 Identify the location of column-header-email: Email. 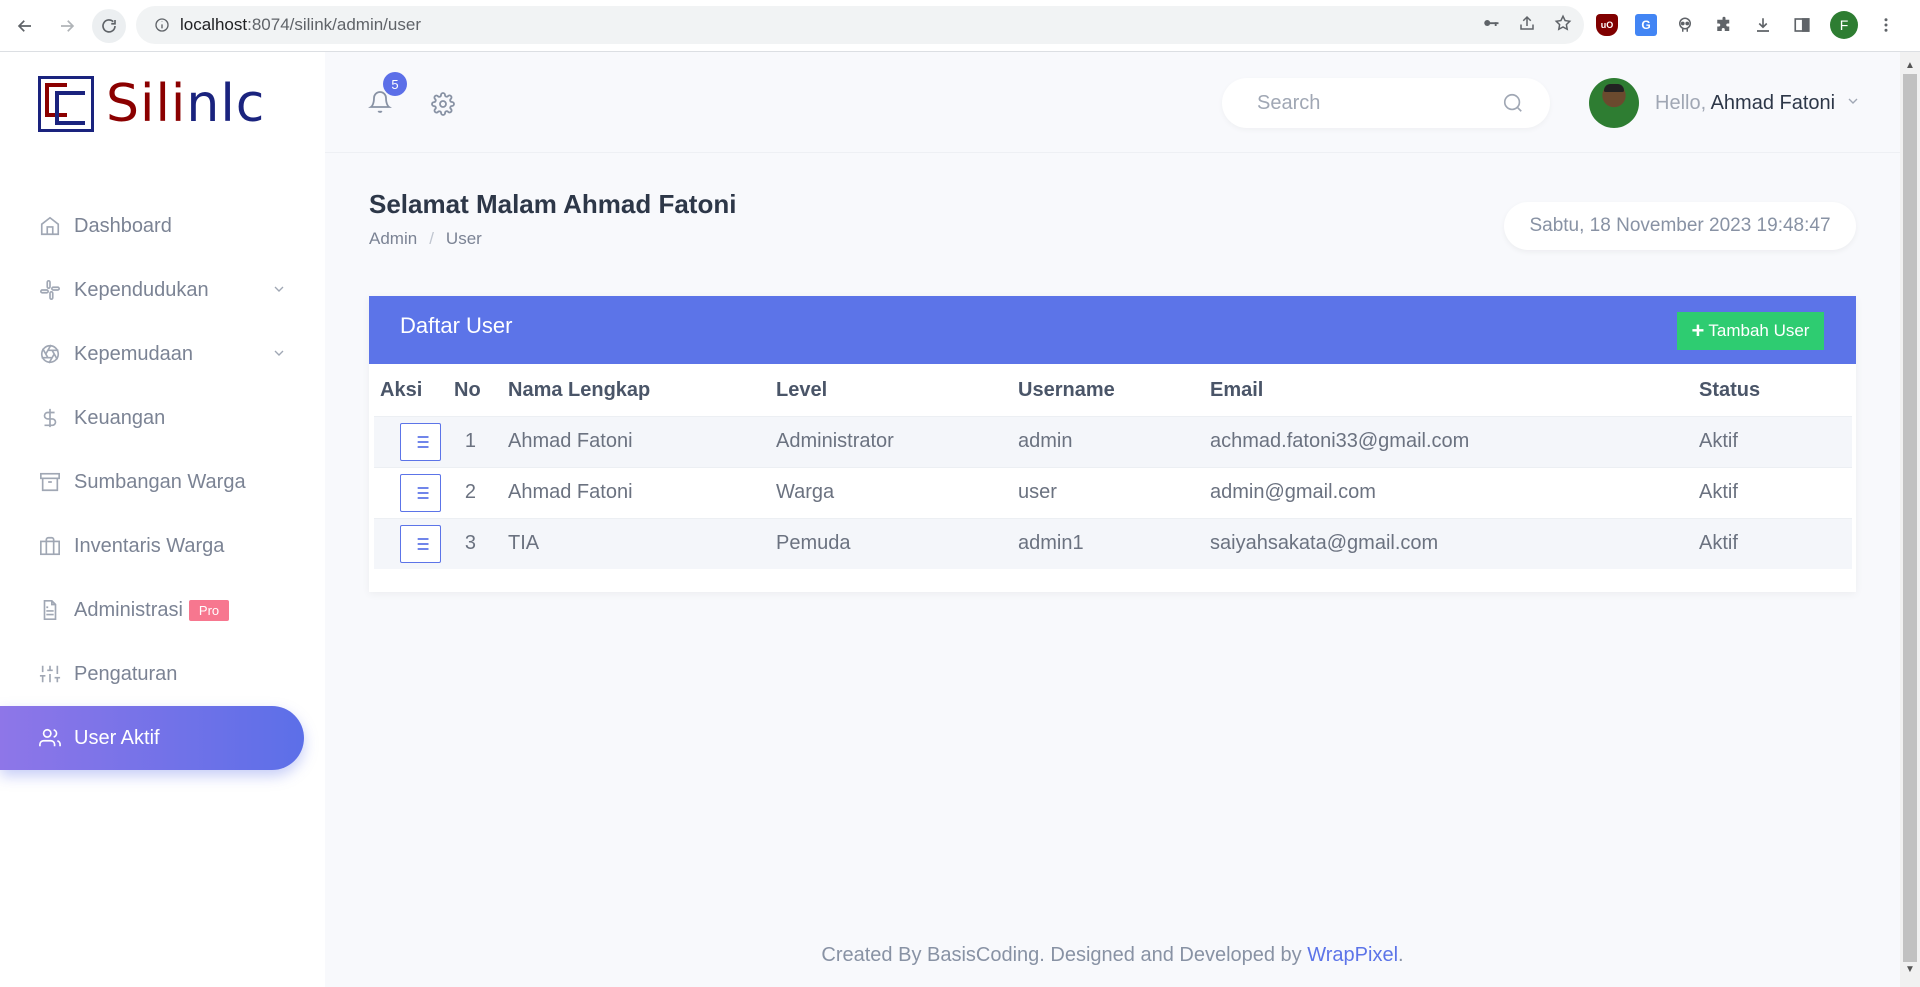
(1237, 390).